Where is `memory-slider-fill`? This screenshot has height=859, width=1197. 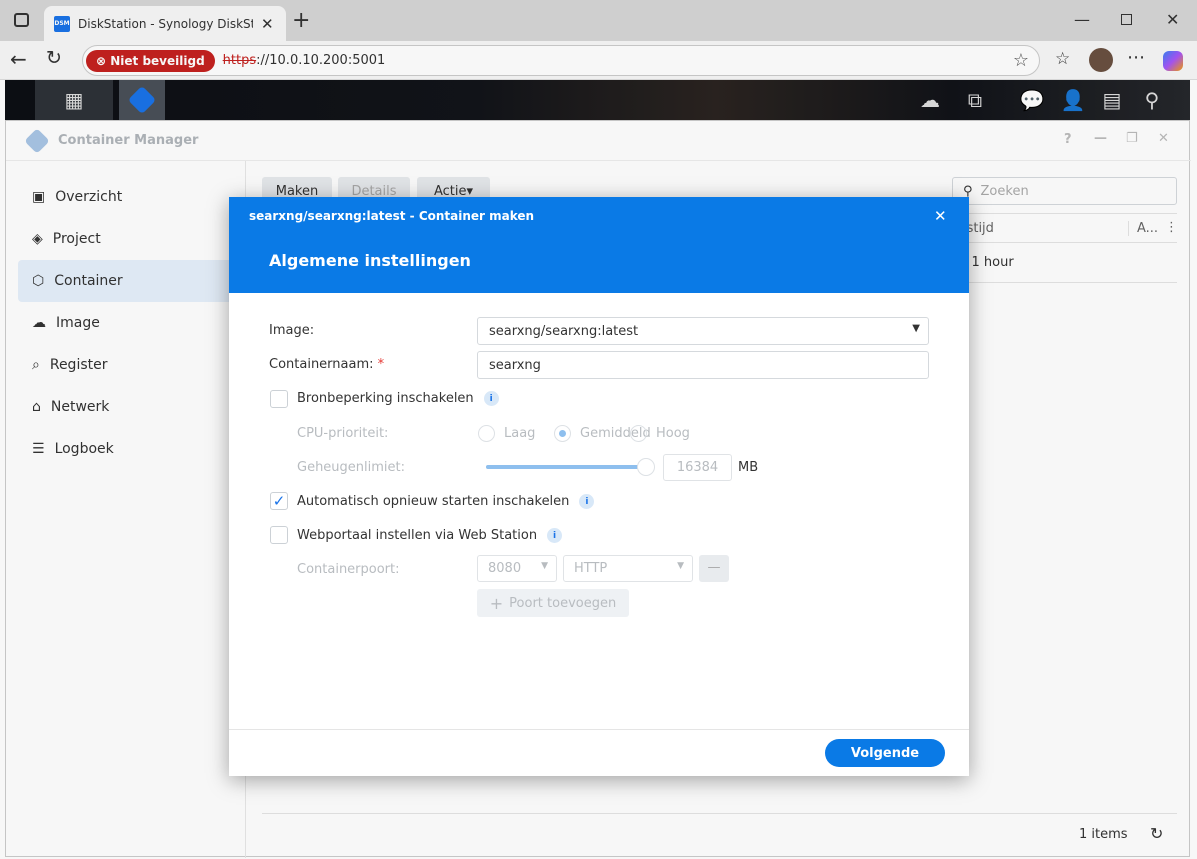
memory-slider-fill is located at coordinates (566, 467).